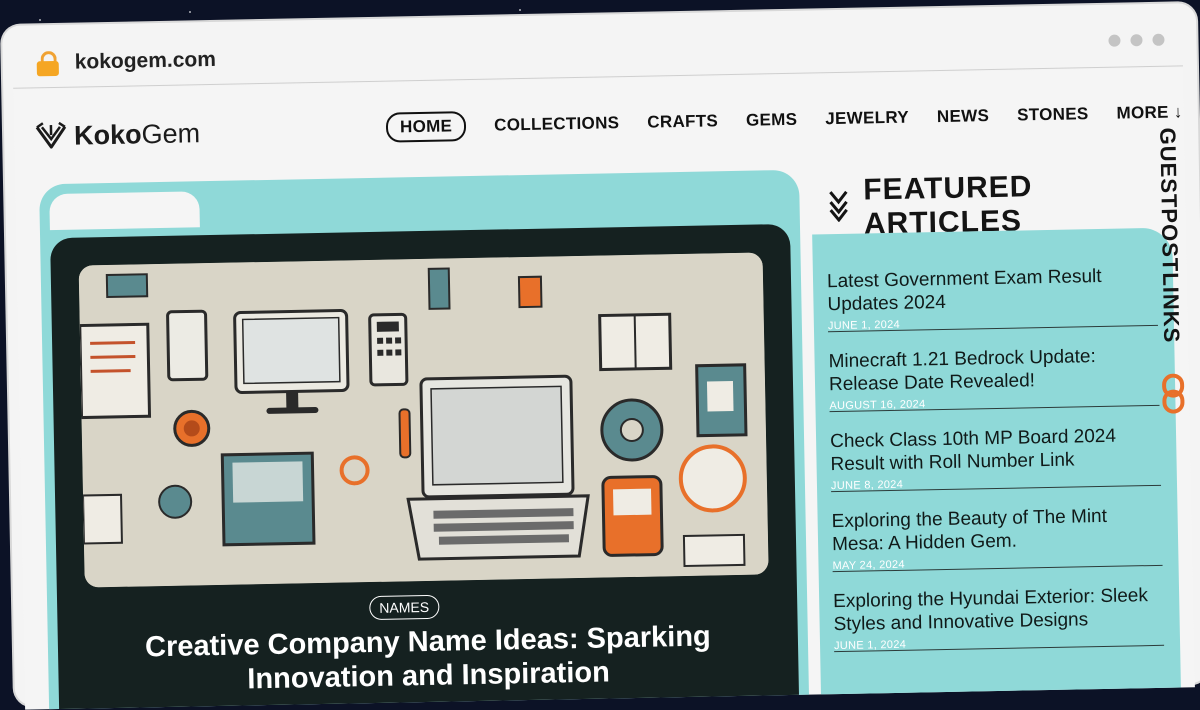 Image resolution: width=1200 pixels, height=710 pixels. I want to click on nav-item-home: HOME, so click(426, 127).